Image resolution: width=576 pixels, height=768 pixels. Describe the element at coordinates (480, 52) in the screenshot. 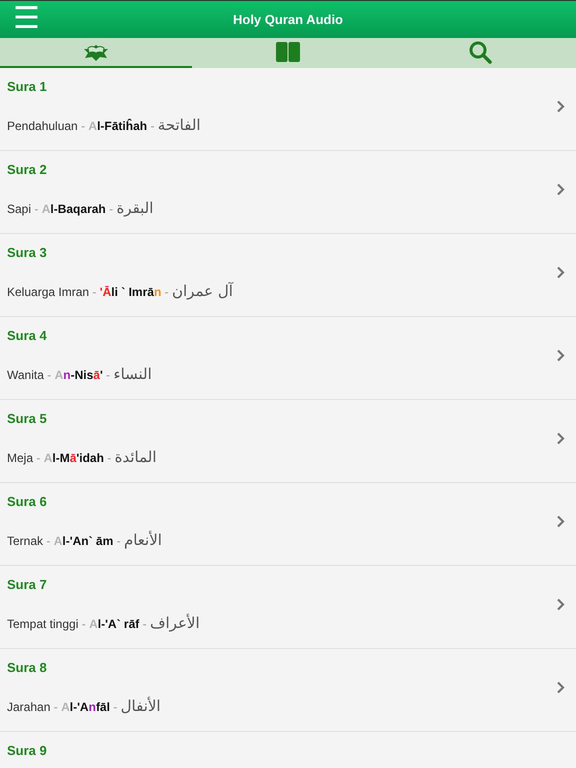

I see `search-icon` at that location.